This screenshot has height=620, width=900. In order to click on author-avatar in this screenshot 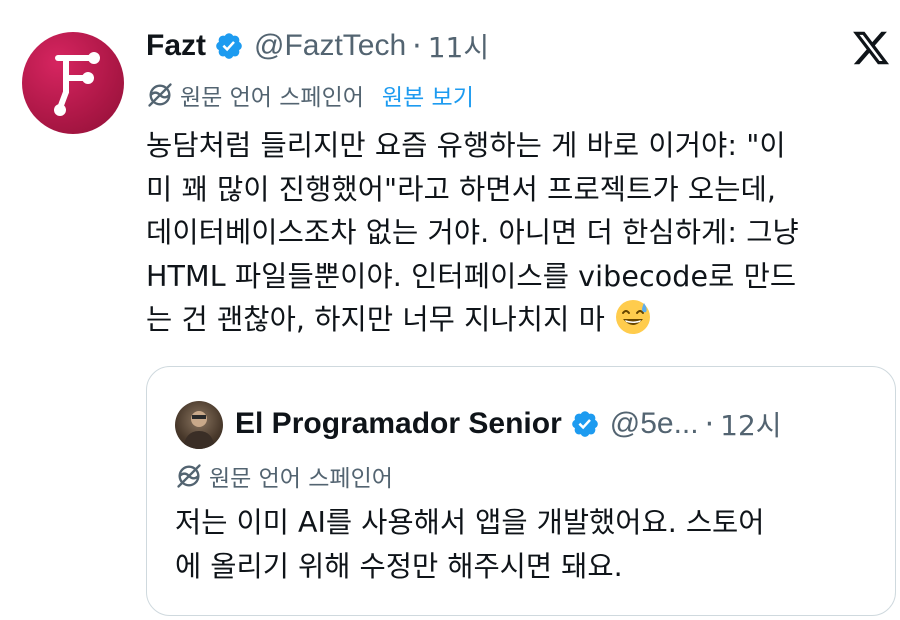, I will do `click(73, 83)`.